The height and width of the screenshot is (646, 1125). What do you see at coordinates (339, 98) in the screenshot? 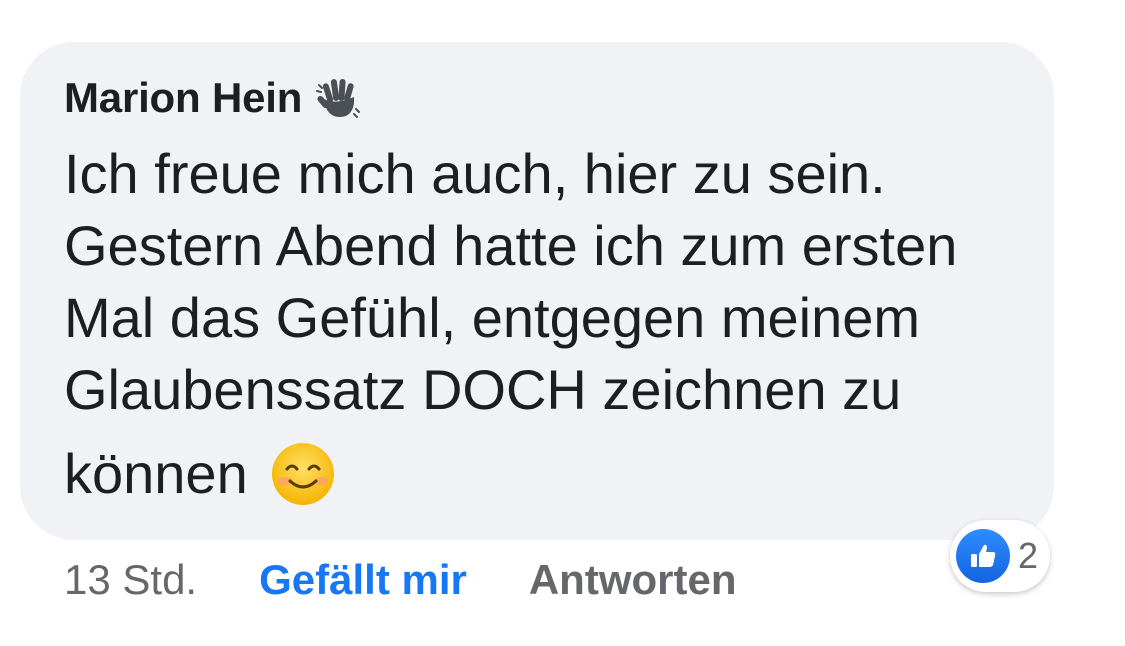
I see `waving-hand-icon` at bounding box center [339, 98].